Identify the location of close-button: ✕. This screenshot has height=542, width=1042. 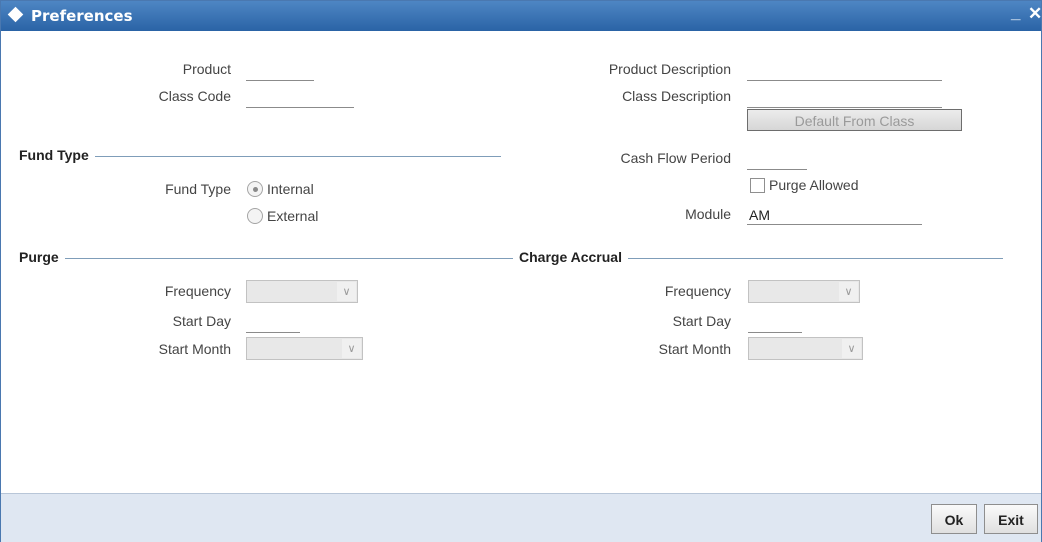
(1035, 14).